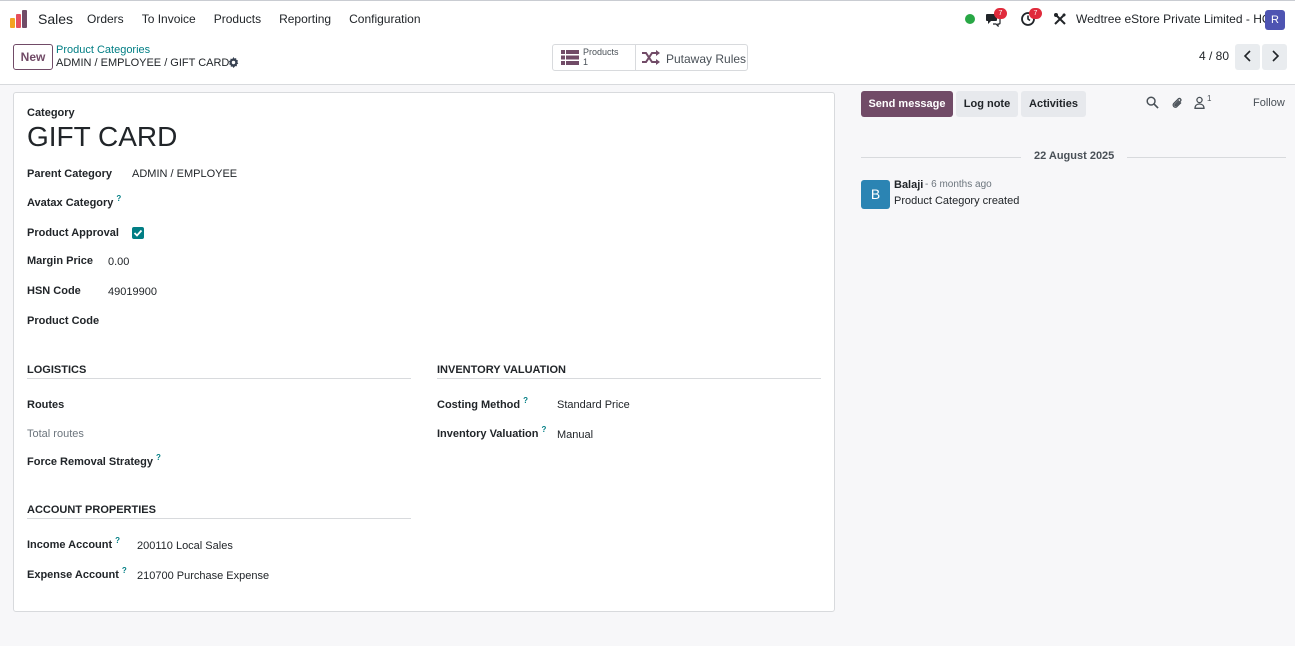 Image resolution: width=1295 pixels, height=646 pixels. I want to click on parent-category-field: ADMIN / EMPLOYEE, so click(184, 174).